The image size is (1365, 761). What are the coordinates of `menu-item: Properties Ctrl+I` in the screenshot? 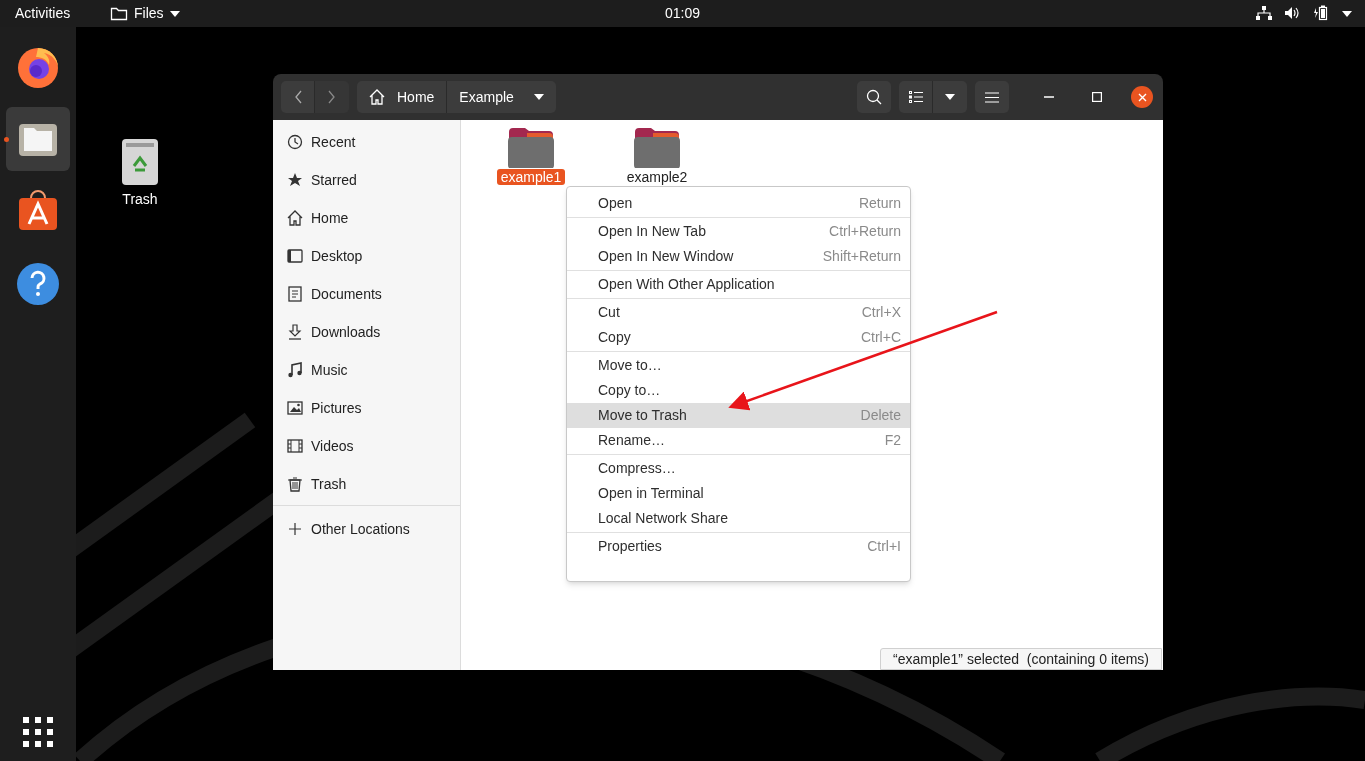 It's located at (738, 546).